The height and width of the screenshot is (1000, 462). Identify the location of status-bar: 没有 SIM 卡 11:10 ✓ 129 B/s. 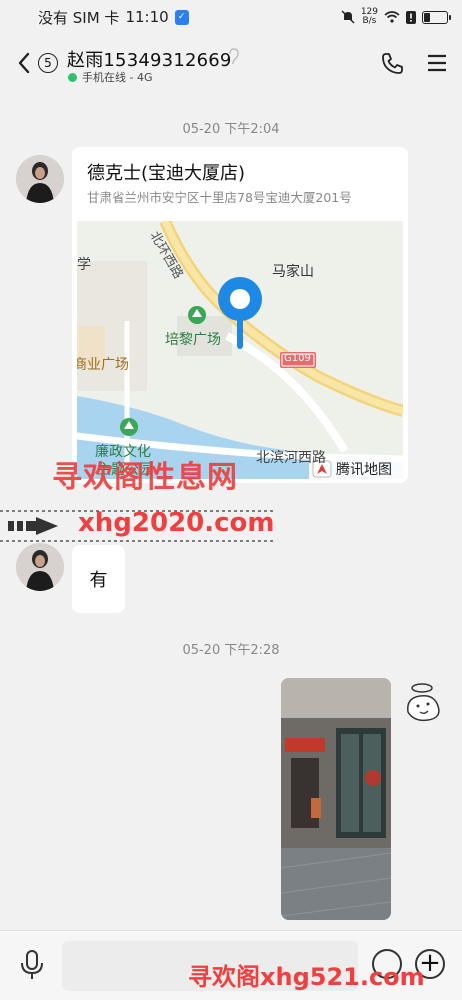
(231, 17).